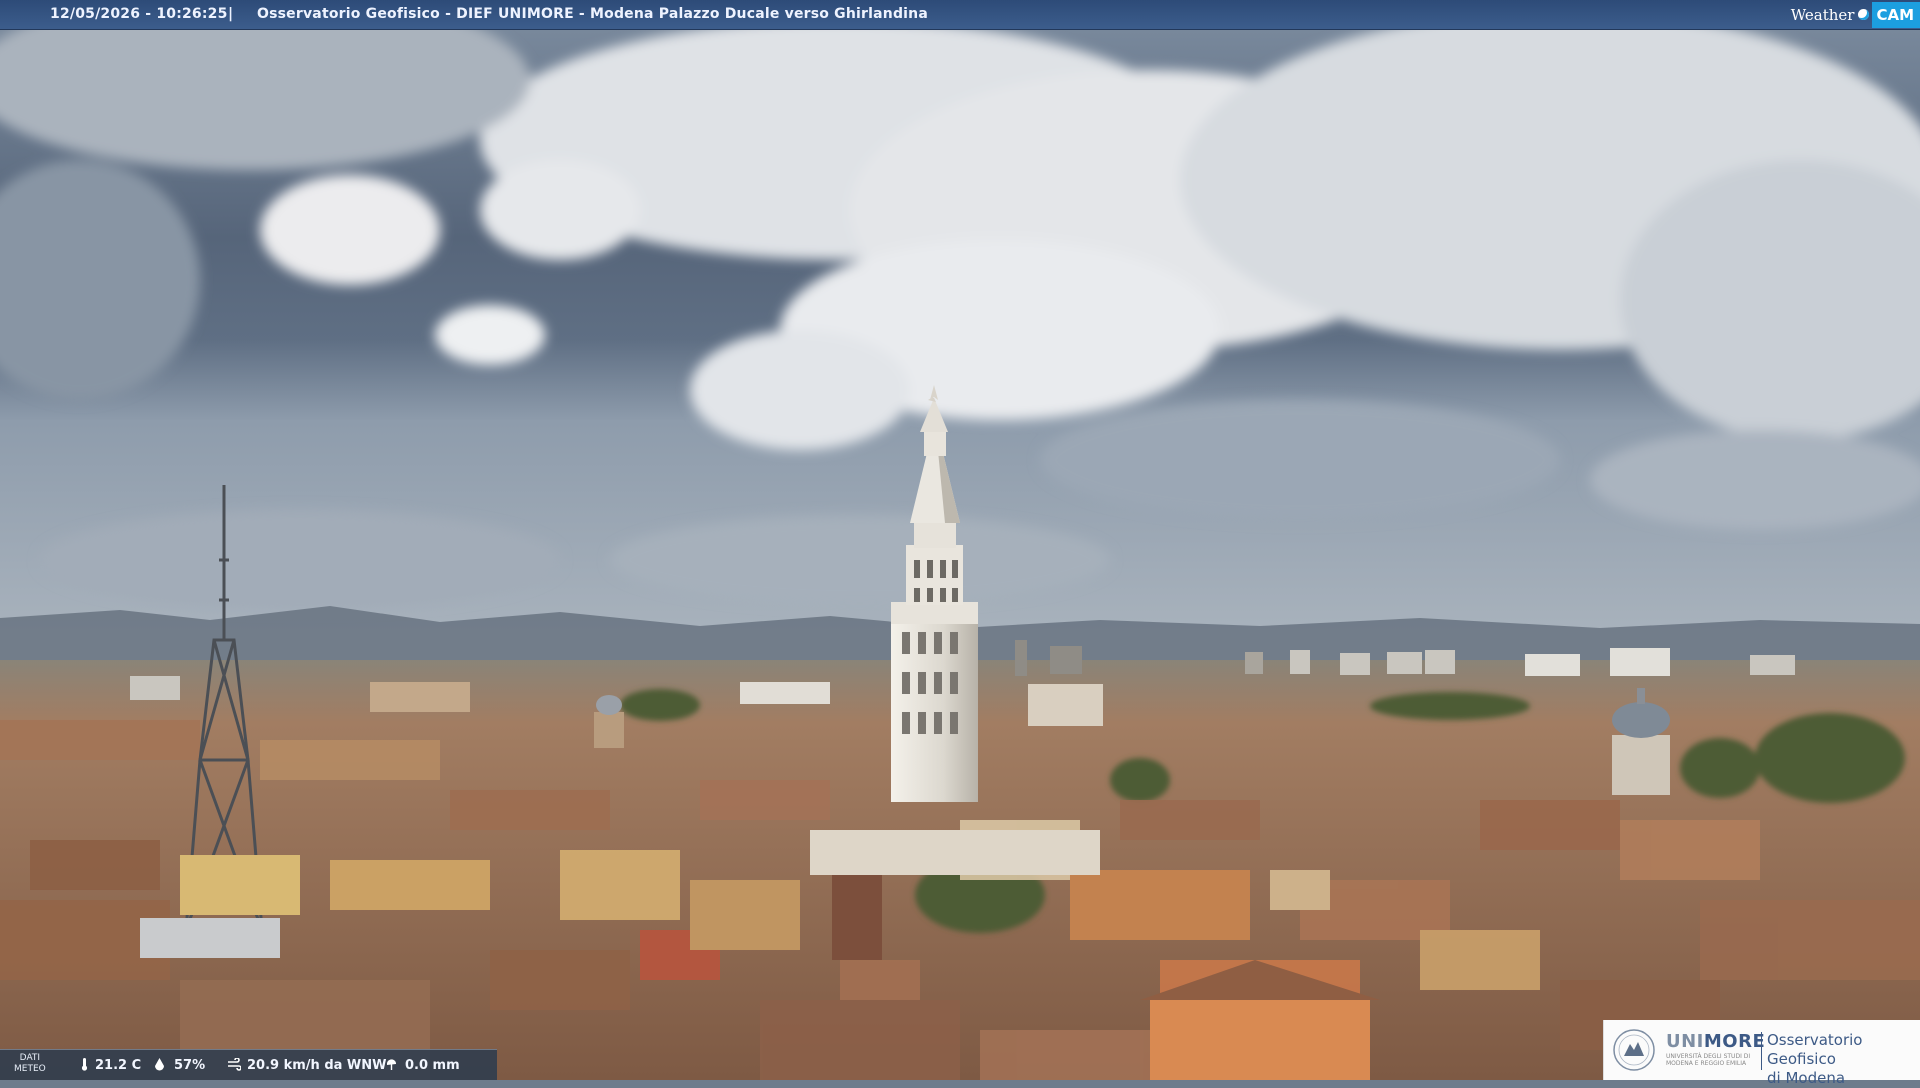  Describe the element at coordinates (1822, 14) in the screenshot. I see `brand-weather: Weather` at that location.